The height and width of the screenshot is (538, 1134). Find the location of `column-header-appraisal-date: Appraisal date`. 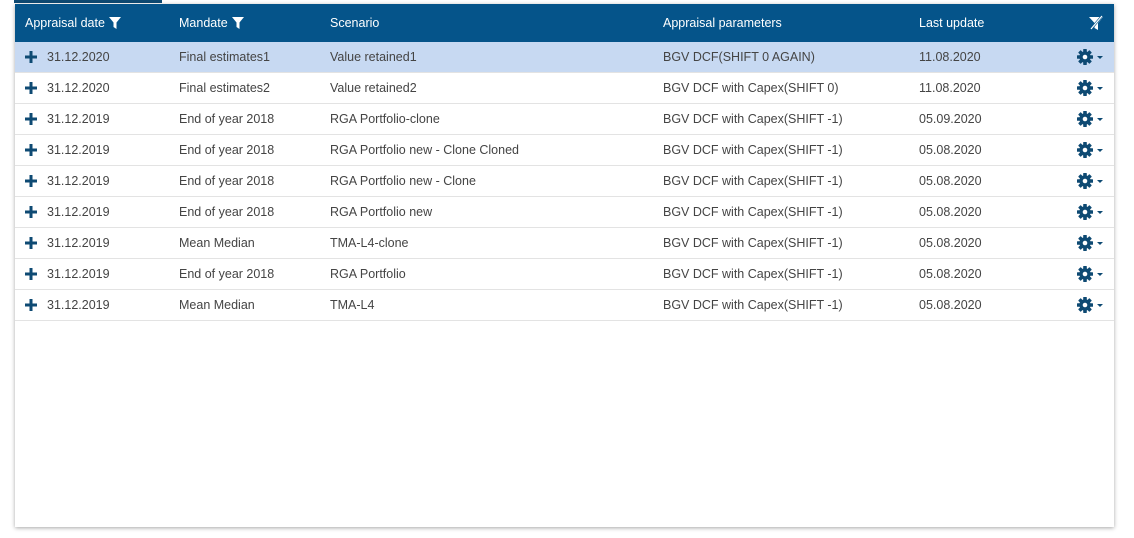

column-header-appraisal-date: Appraisal date is located at coordinates (73, 23).